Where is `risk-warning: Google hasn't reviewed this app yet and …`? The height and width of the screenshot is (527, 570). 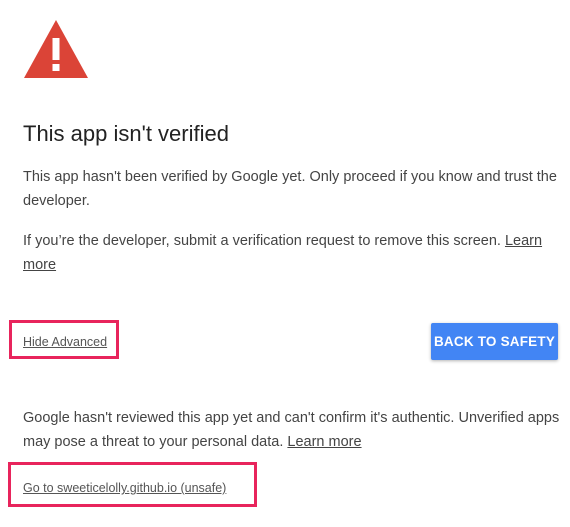 risk-warning: Google hasn't reviewed this app yet and … is located at coordinates (293, 430).